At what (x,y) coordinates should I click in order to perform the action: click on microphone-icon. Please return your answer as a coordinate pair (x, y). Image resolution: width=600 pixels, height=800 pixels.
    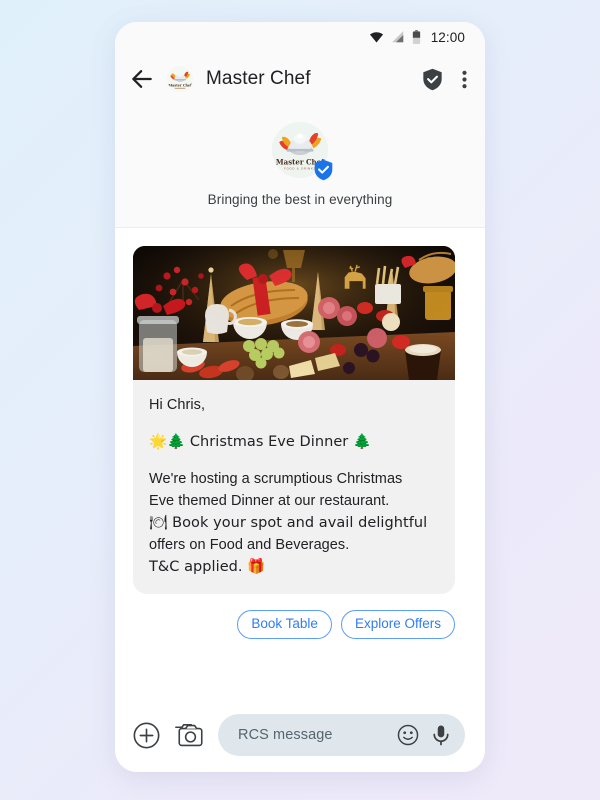
    Looking at the image, I should click on (441, 735).